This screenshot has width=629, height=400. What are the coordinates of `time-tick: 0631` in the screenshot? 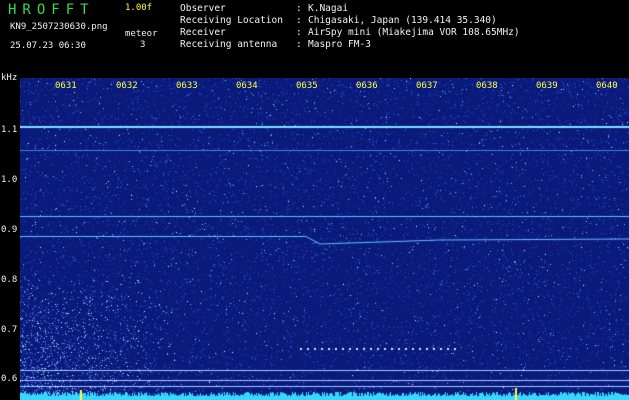 It's located at (66, 86).